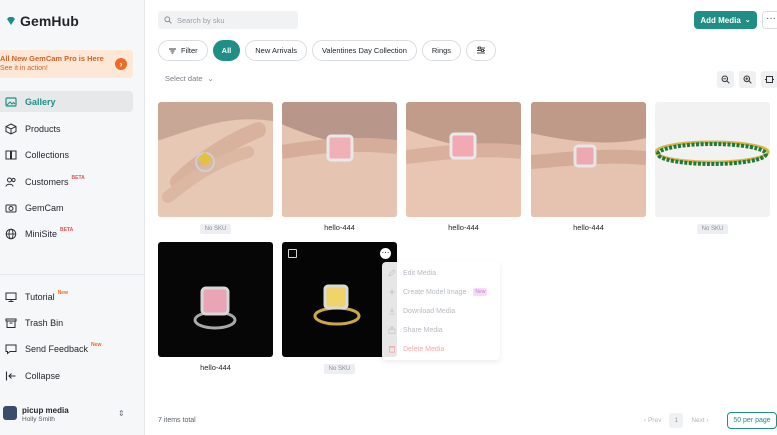 This screenshot has width=777, height=435. Describe the element at coordinates (232, 20) in the screenshot. I see `search-input` at that location.